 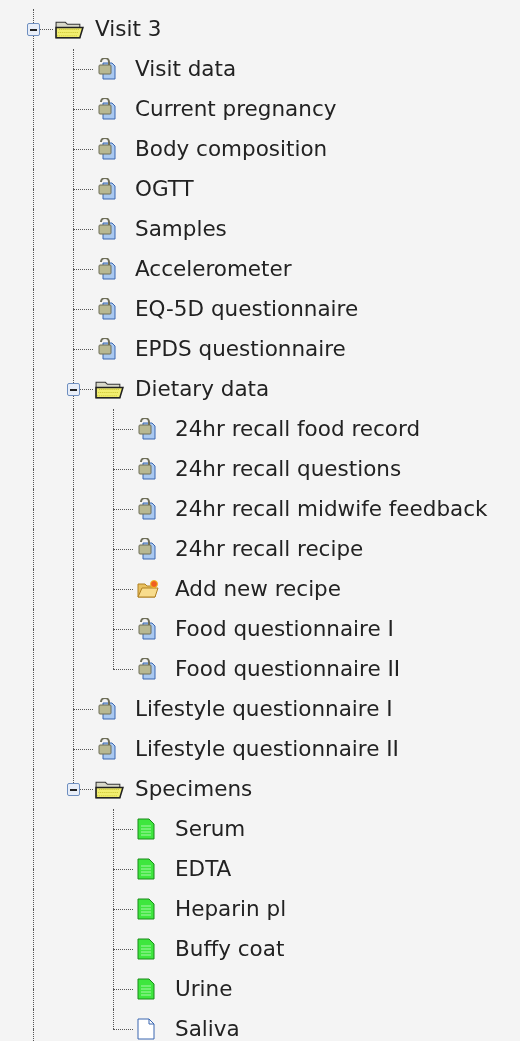 What do you see at coordinates (146, 1029) in the screenshot?
I see `blank-document-icon` at bounding box center [146, 1029].